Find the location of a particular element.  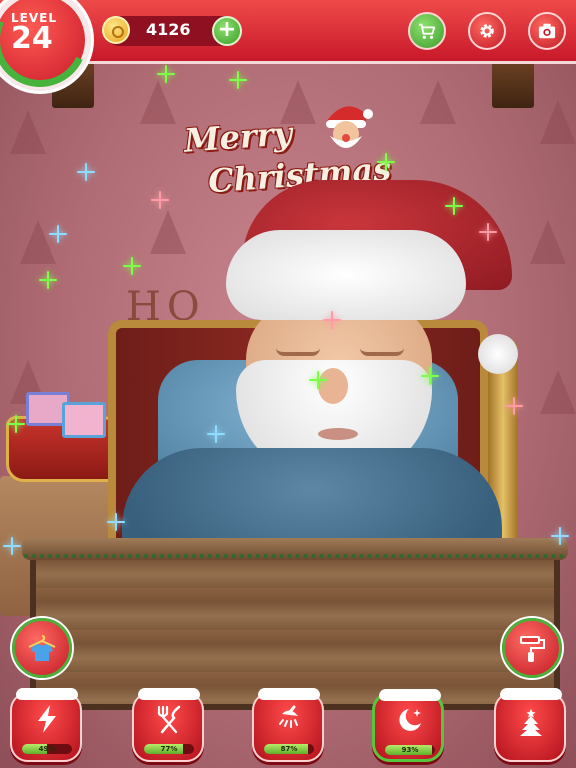

santa-hat-pompom is located at coordinates (498, 354).